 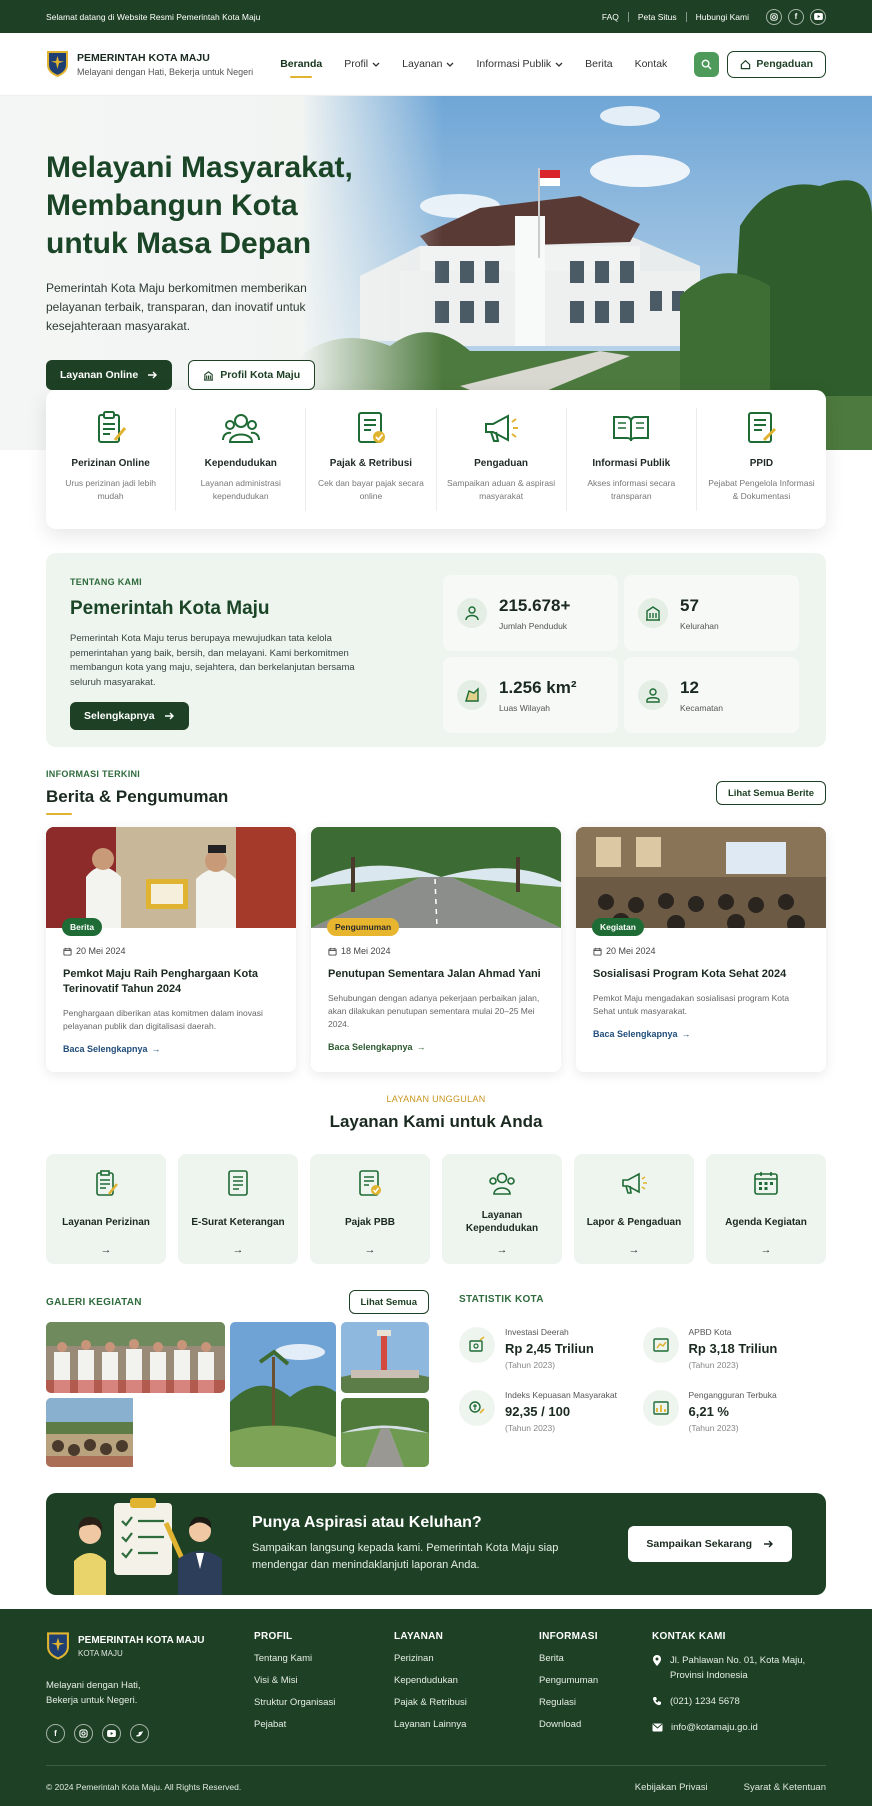 I want to click on gallery-image-monument, so click(x=385, y=1357).